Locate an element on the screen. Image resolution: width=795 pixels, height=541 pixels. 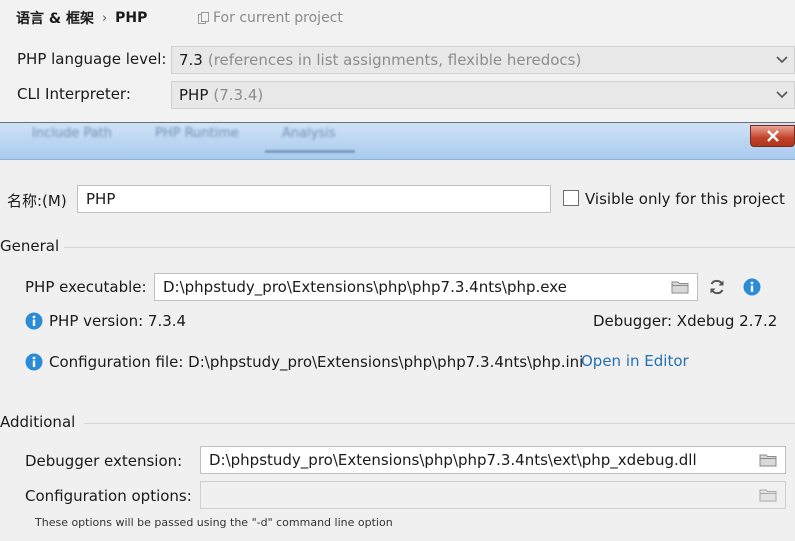
open-in-editor-link: Open in Editor is located at coordinates (635, 361).